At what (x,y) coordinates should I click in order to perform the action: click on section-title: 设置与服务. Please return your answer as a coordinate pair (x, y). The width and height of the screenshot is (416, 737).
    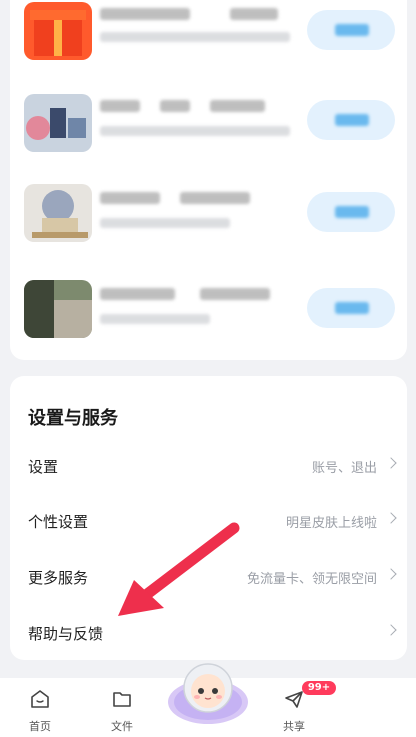
    Looking at the image, I should click on (73, 418).